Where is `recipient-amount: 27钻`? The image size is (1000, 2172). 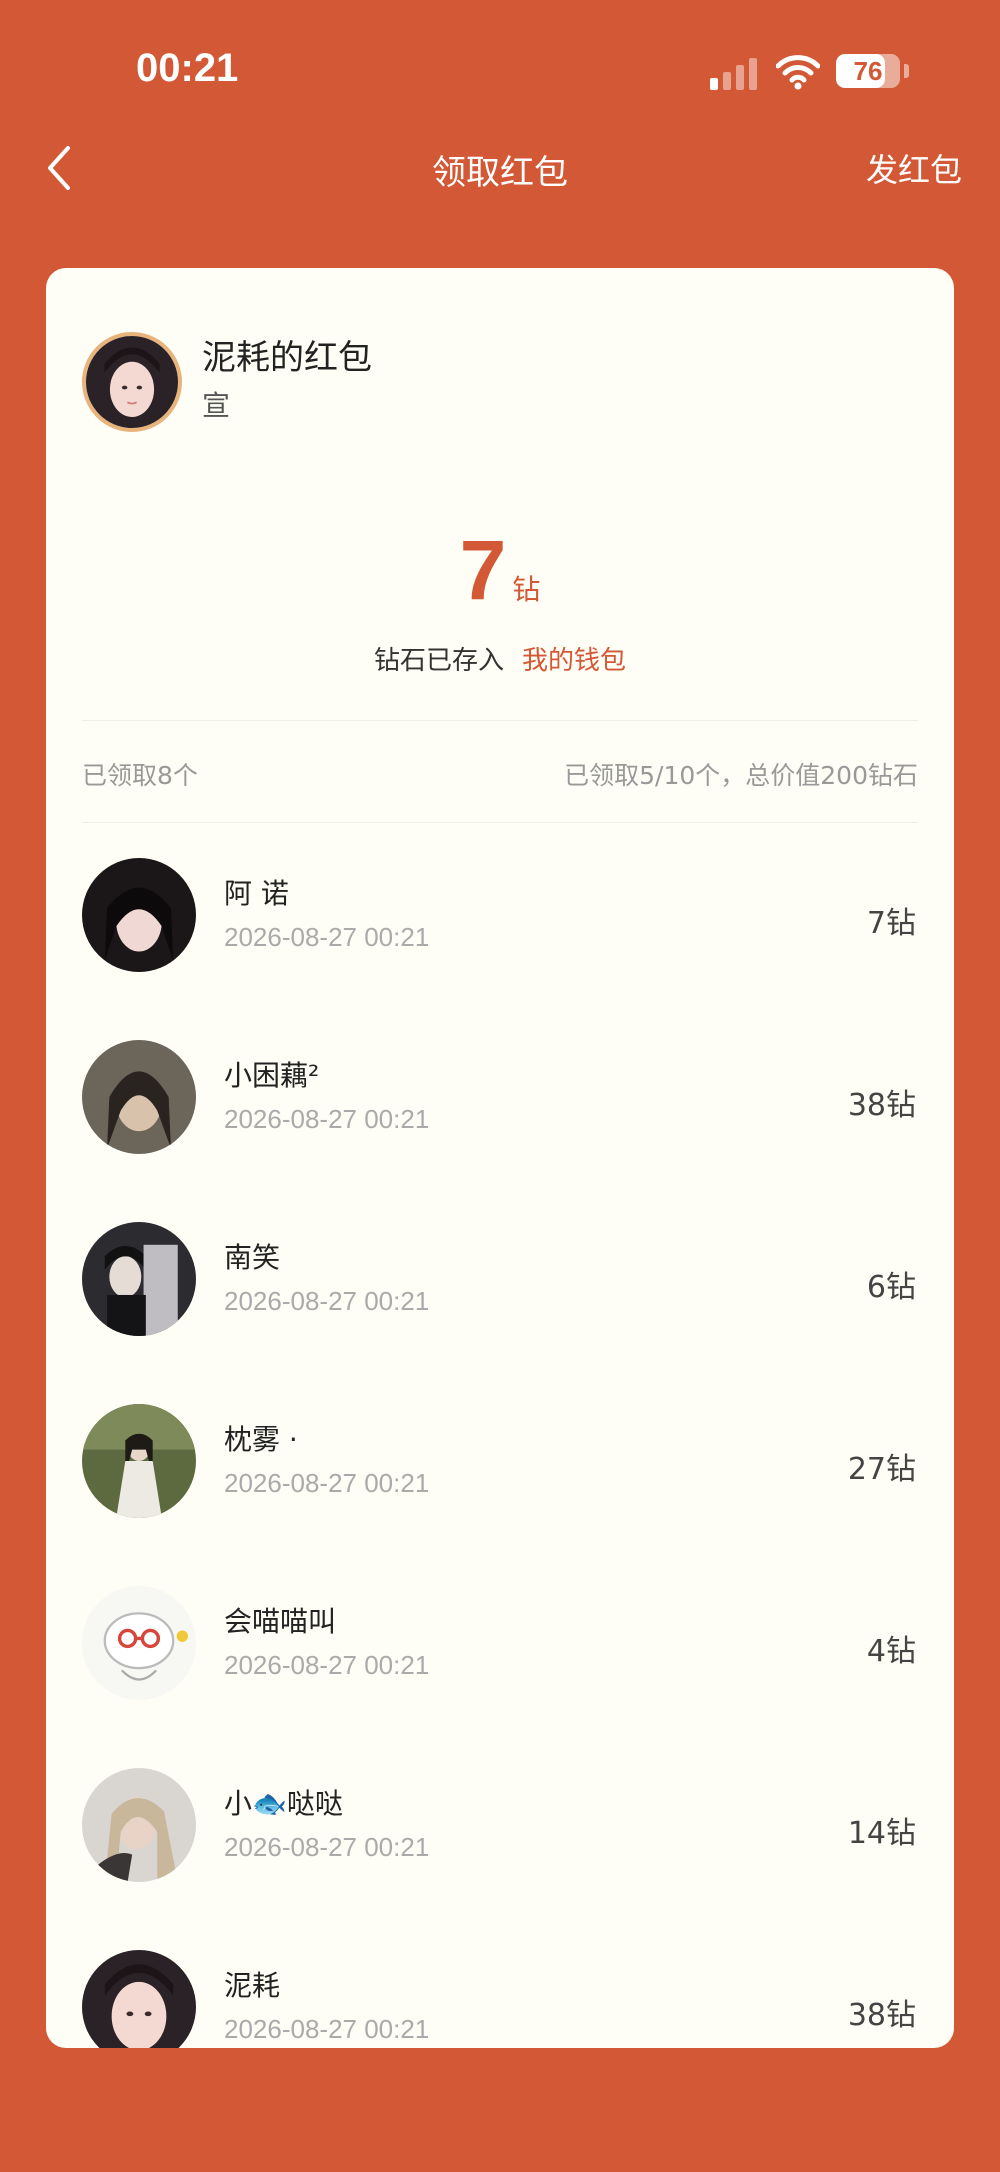 recipient-amount: 27钻 is located at coordinates (881, 1469).